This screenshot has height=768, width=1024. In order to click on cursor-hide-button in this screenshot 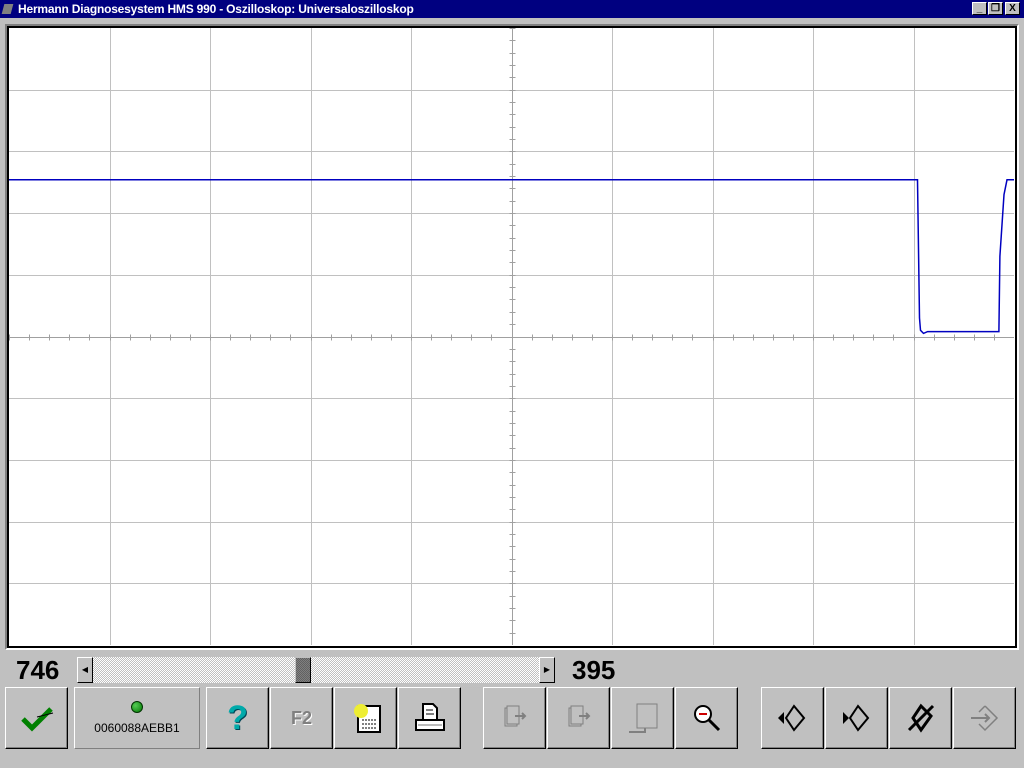, I will do `click(920, 718)`.